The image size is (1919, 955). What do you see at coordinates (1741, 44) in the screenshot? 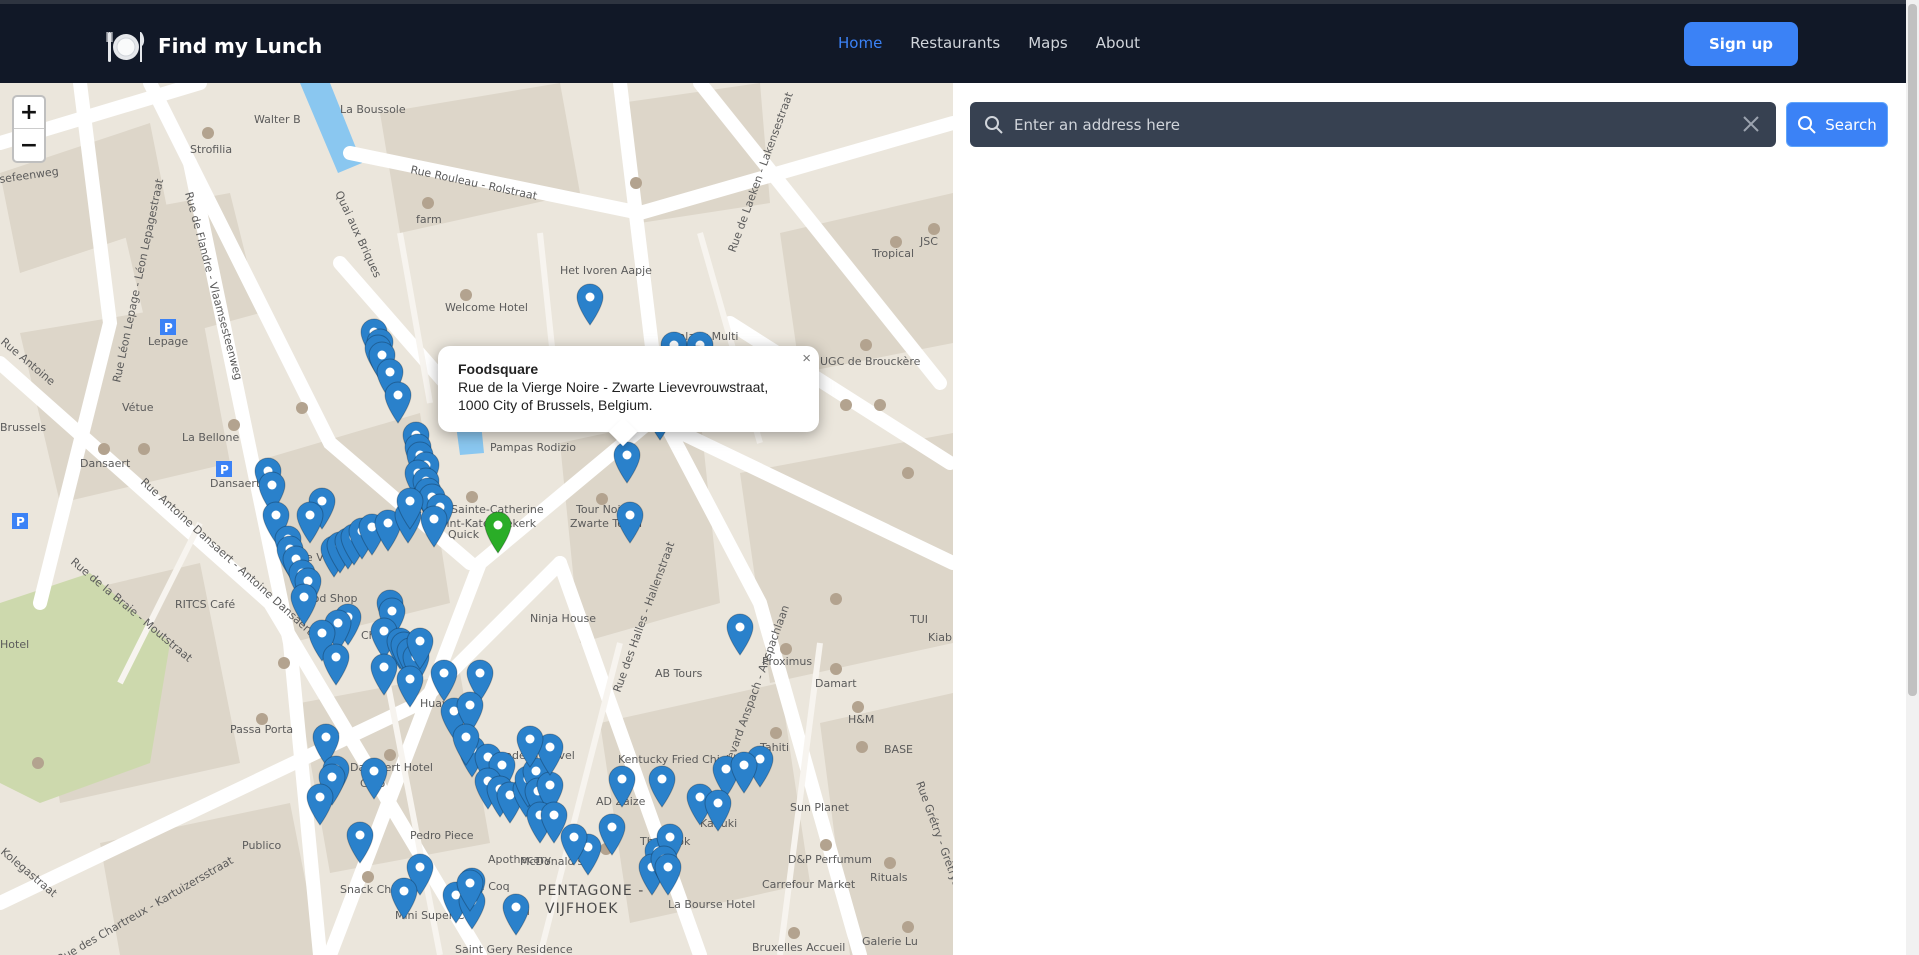
I see `signup-button: Sign up` at bounding box center [1741, 44].